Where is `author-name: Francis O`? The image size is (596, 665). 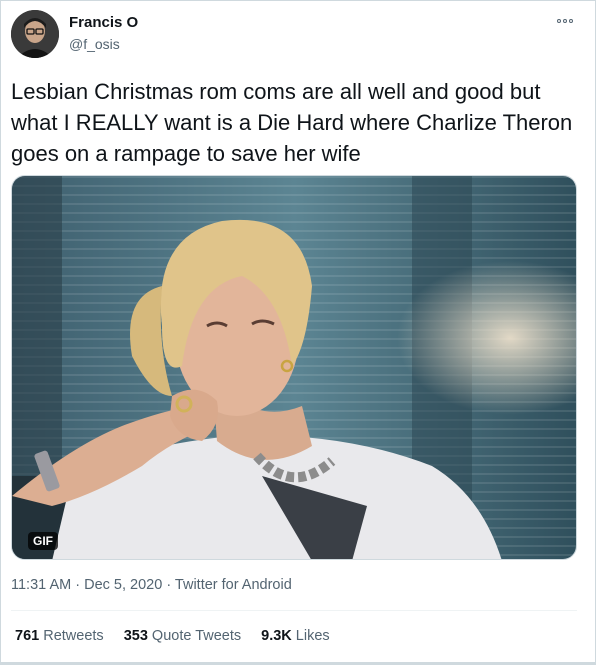
author-name: Francis O is located at coordinates (103, 22).